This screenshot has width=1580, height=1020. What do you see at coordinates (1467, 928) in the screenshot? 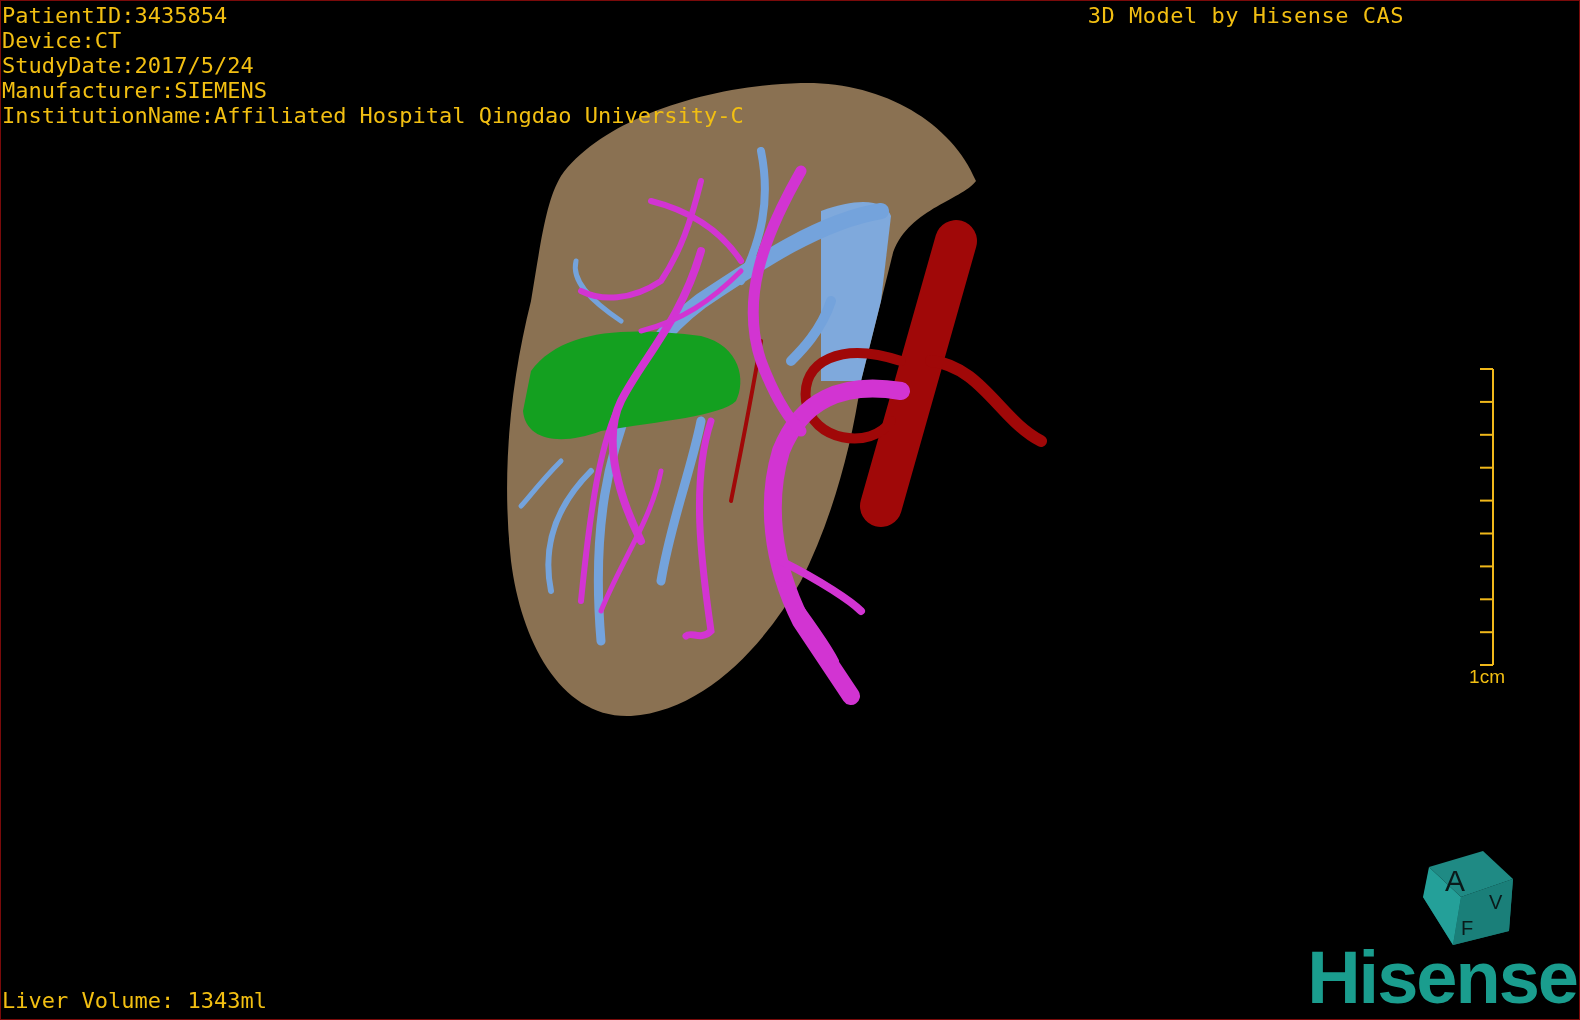
I see `cube-face-label: F` at bounding box center [1467, 928].